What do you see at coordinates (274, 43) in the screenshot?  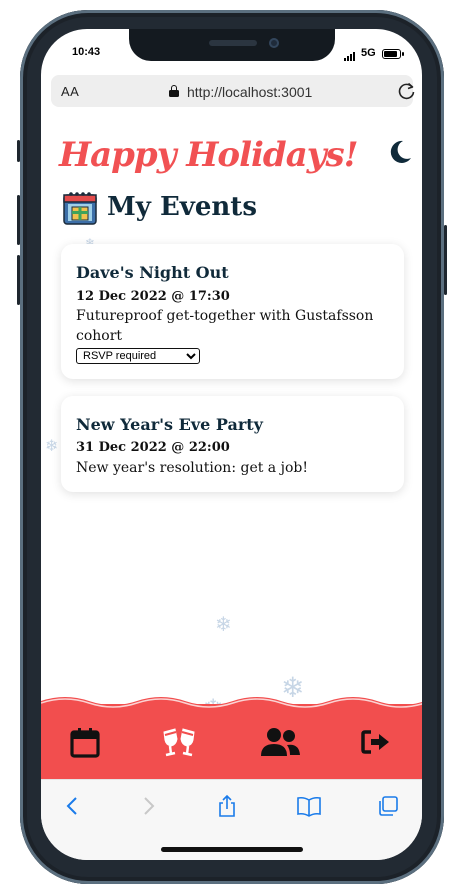 I see `front-camera` at bounding box center [274, 43].